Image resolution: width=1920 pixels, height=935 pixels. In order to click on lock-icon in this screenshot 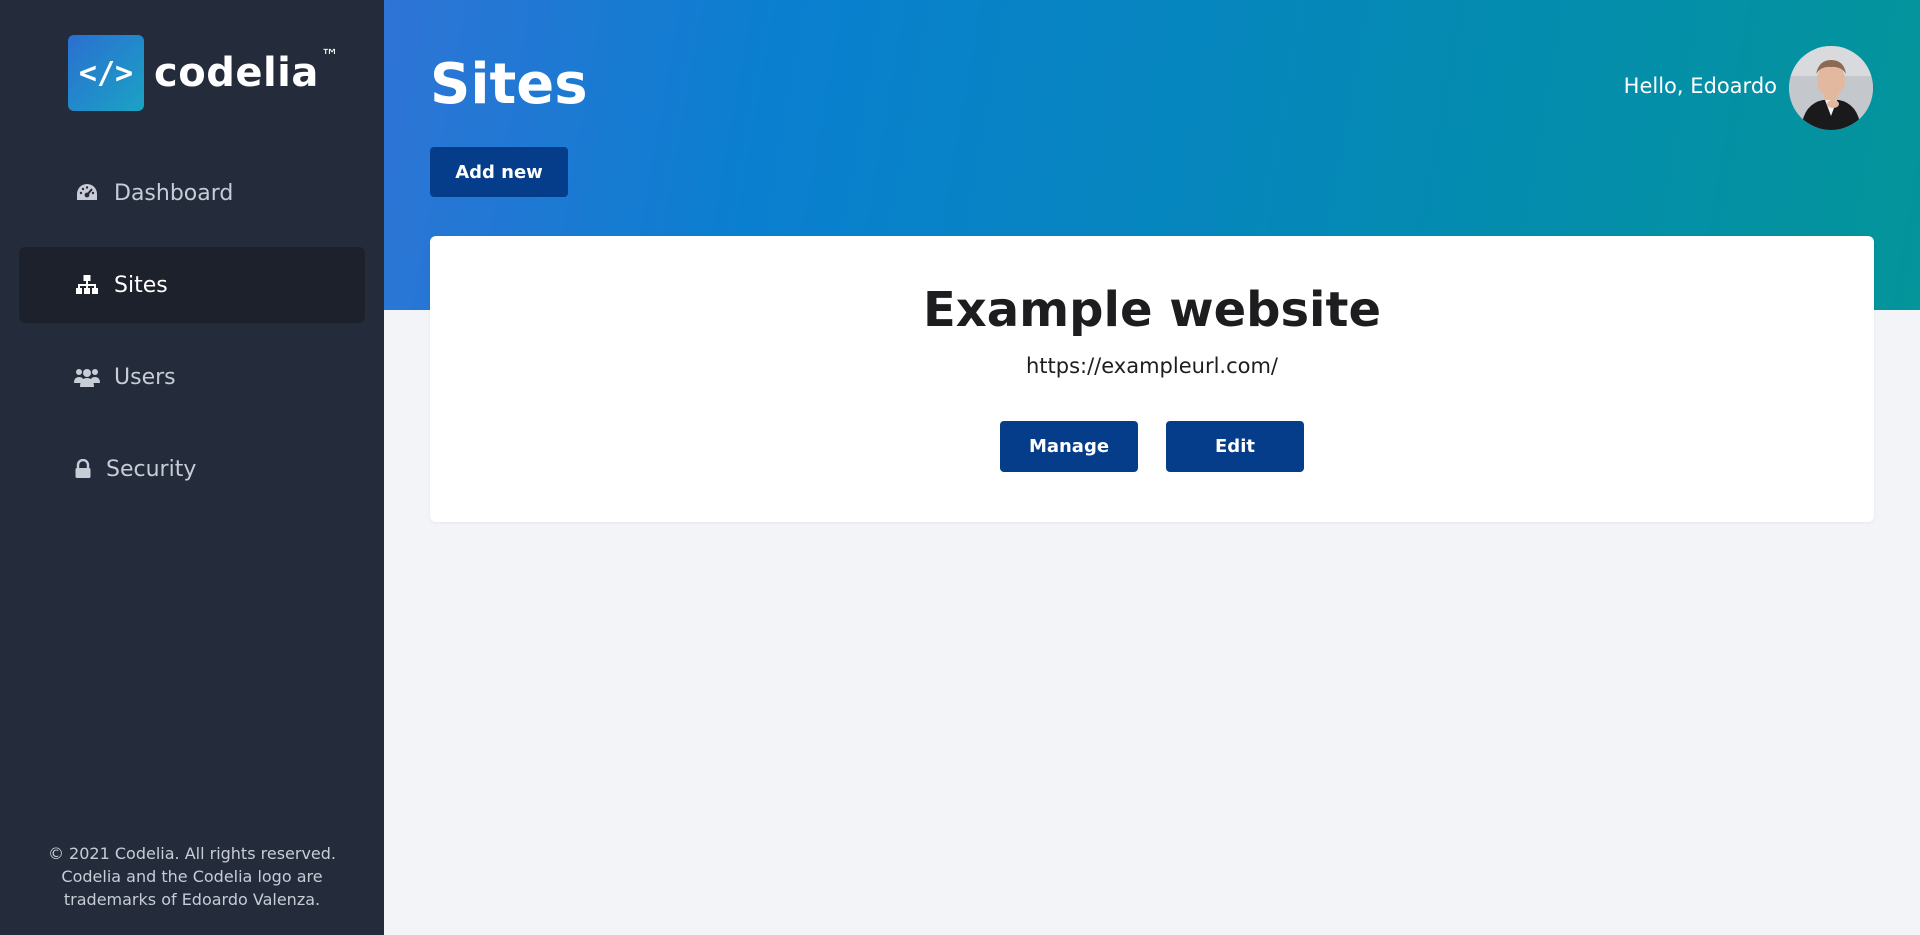, I will do `click(83, 469)`.